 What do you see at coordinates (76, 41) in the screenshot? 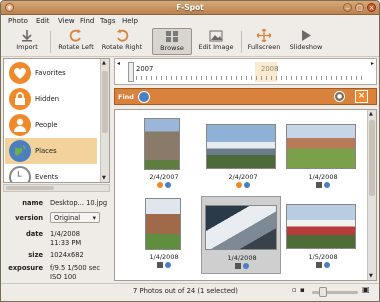
I see `rotate-left-button: Rotate Left` at bounding box center [76, 41].